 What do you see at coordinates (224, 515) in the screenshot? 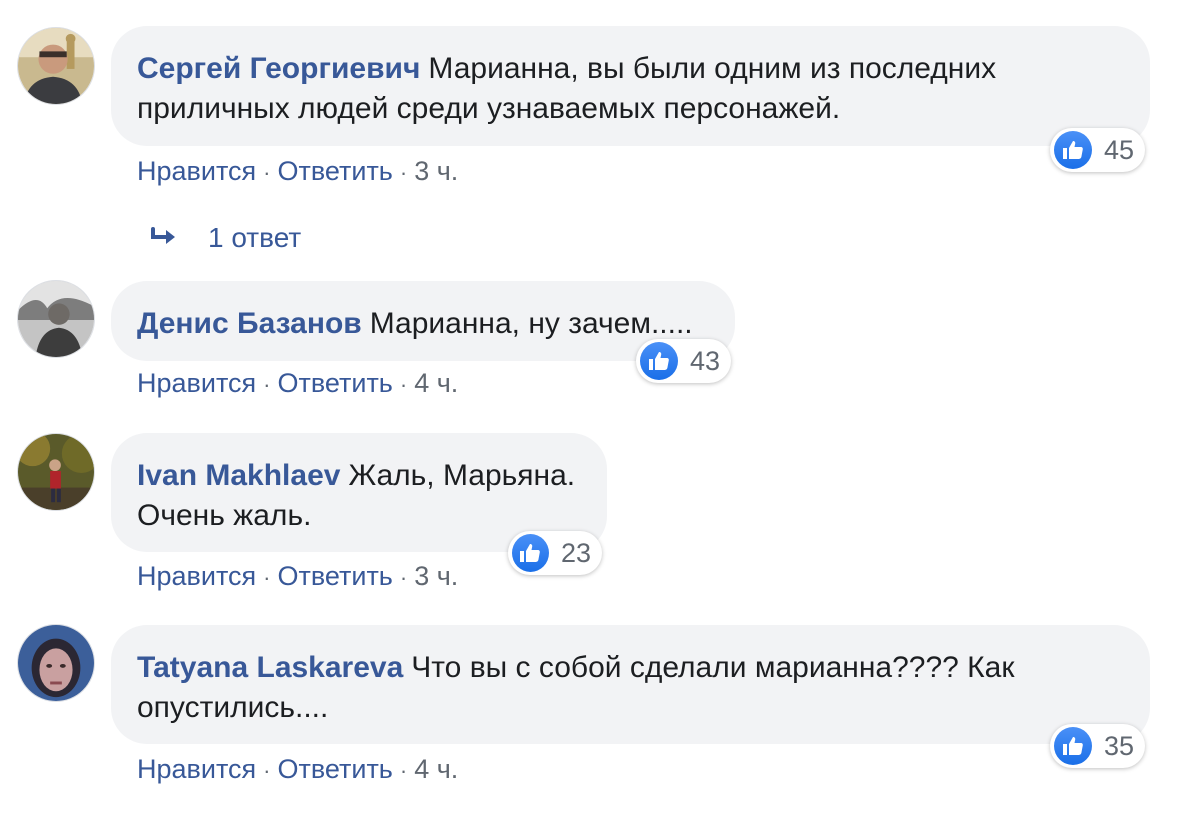
I see `comment-text: Очень жаль.` at bounding box center [224, 515].